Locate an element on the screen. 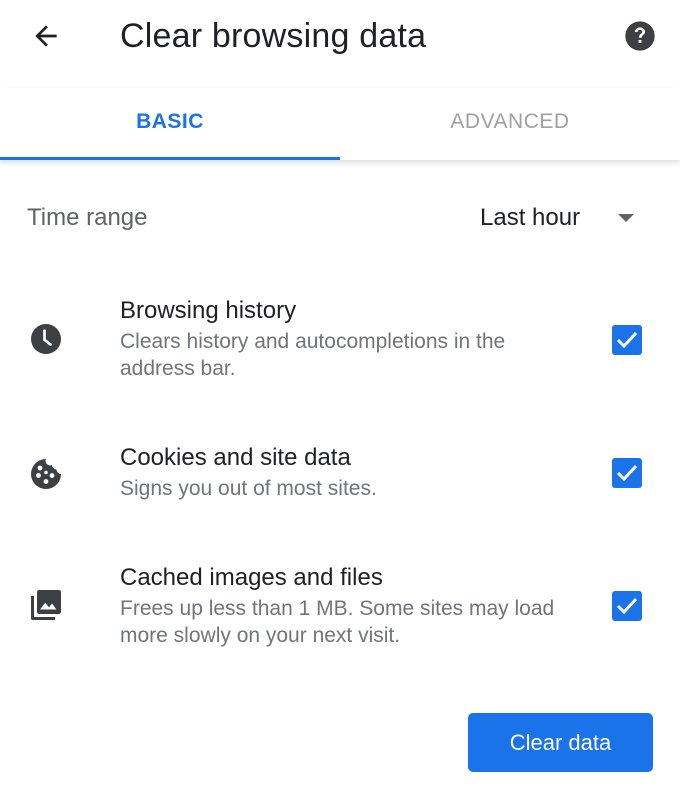  time-range-select: Last hour is located at coordinates (560, 219).